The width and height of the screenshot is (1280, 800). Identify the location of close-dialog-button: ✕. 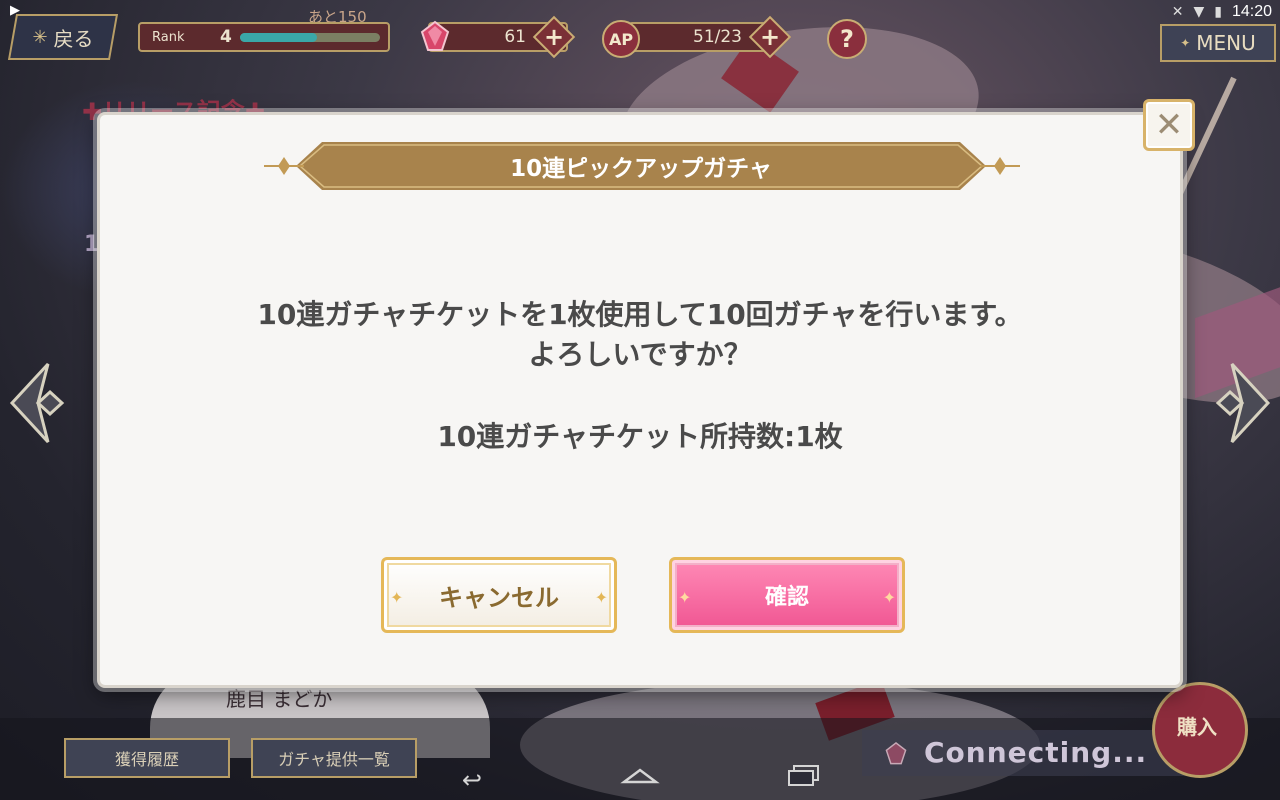
(1169, 125).